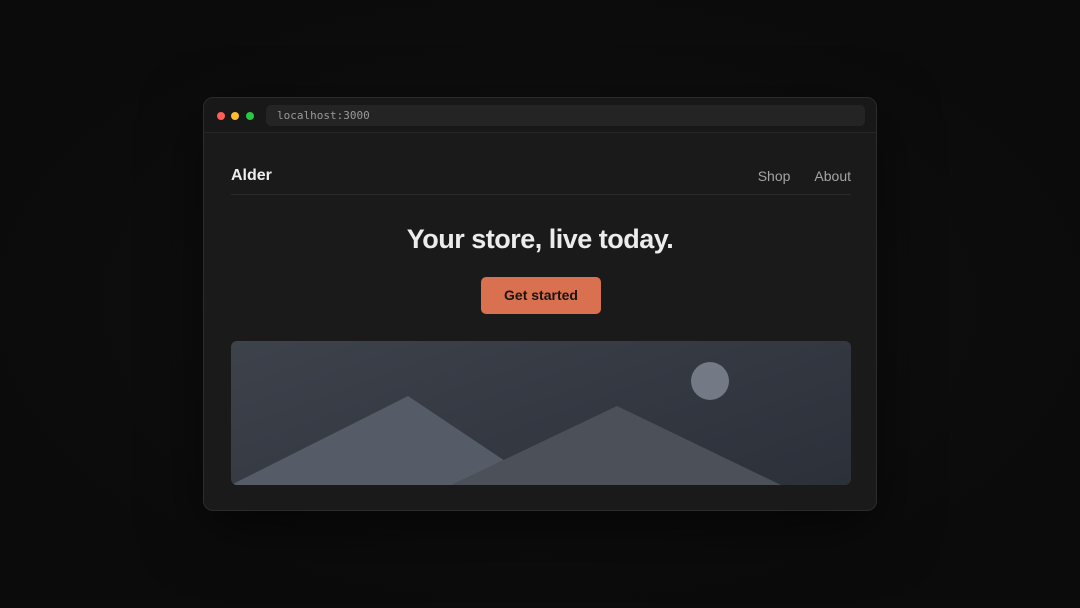 Image resolution: width=1080 pixels, height=608 pixels. Describe the element at coordinates (774, 176) in the screenshot. I see `nav-link-shop: Shop` at that location.